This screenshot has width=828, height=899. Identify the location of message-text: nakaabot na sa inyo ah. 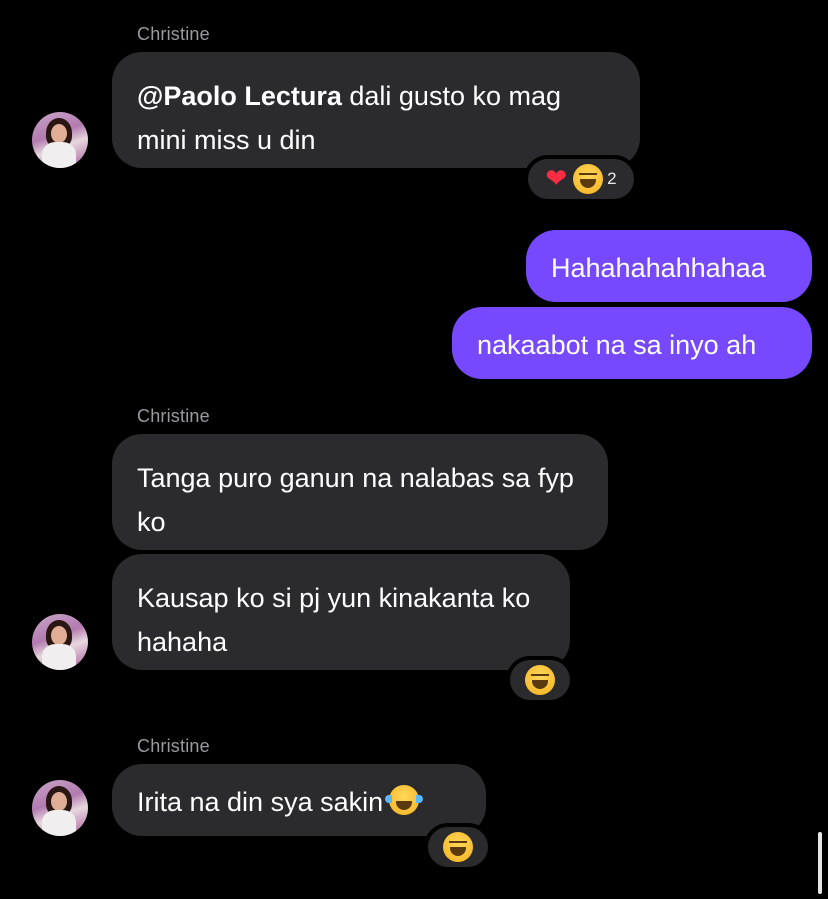
(617, 345).